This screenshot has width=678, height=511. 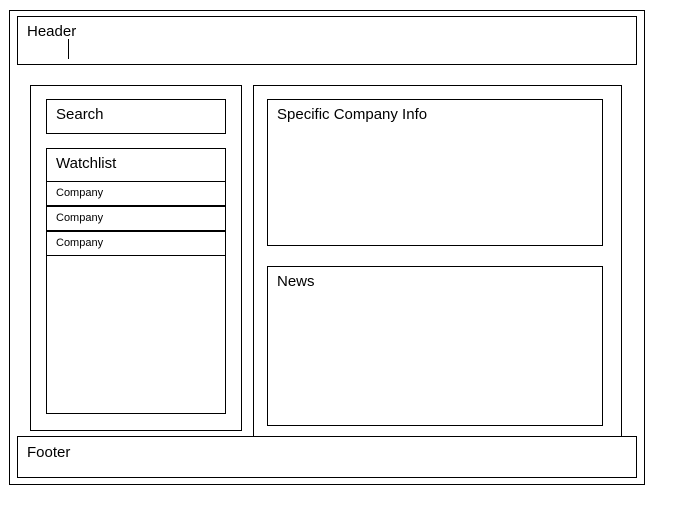 What do you see at coordinates (296, 281) in the screenshot?
I see `news-label: News` at bounding box center [296, 281].